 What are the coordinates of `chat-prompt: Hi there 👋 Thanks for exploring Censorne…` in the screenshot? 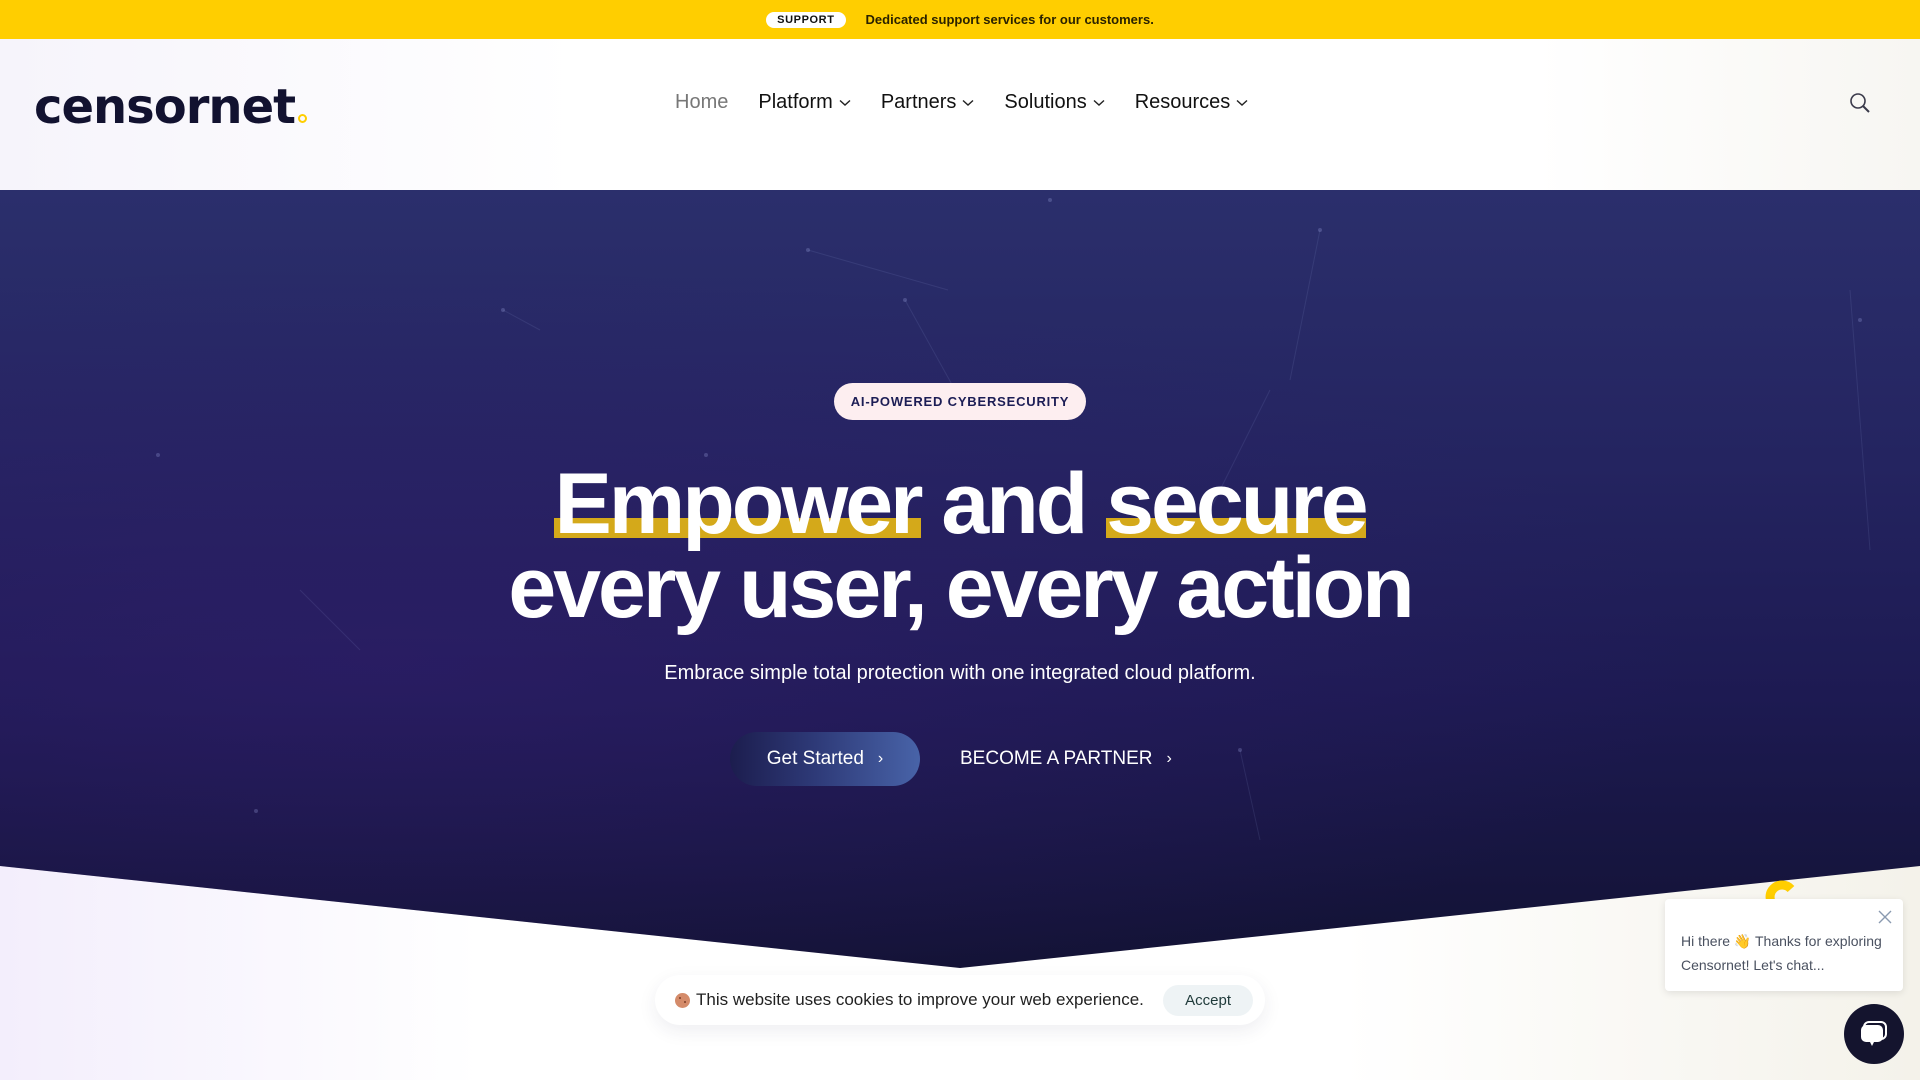 It's located at (1784, 945).